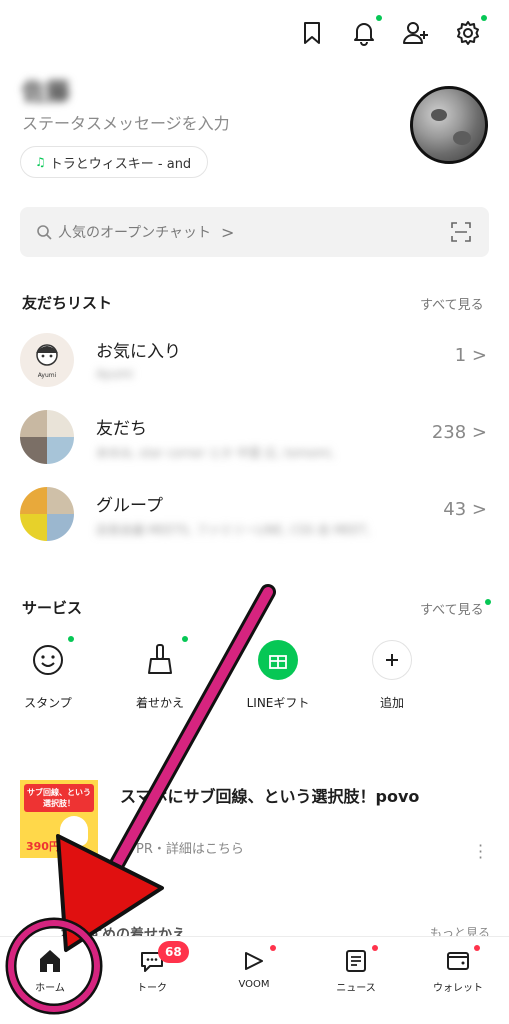  What do you see at coordinates (465, 509) in the screenshot?
I see `friend-row-count: 43 >` at bounding box center [465, 509].